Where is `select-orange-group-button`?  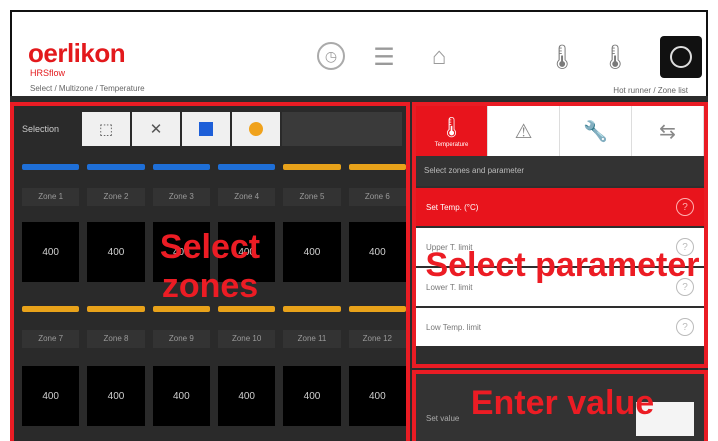 select-orange-group-button is located at coordinates (256, 129).